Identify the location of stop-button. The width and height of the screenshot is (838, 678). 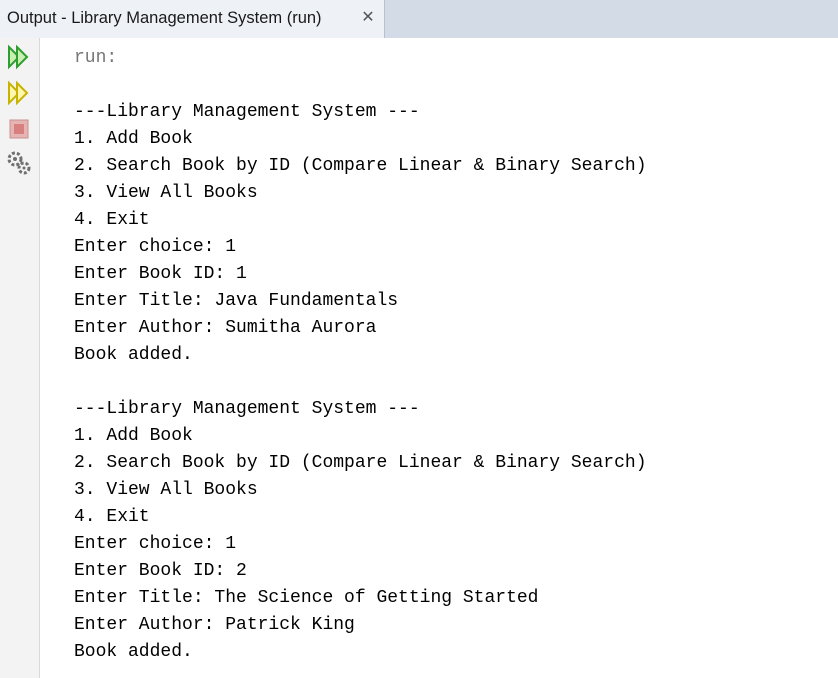
(19, 129).